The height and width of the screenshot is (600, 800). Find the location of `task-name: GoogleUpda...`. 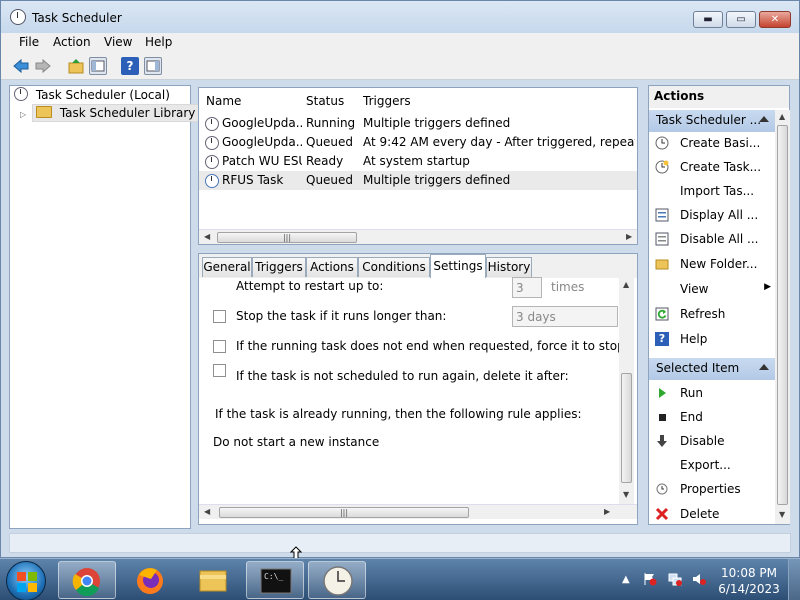

task-name: GoogleUpda... is located at coordinates (262, 142).